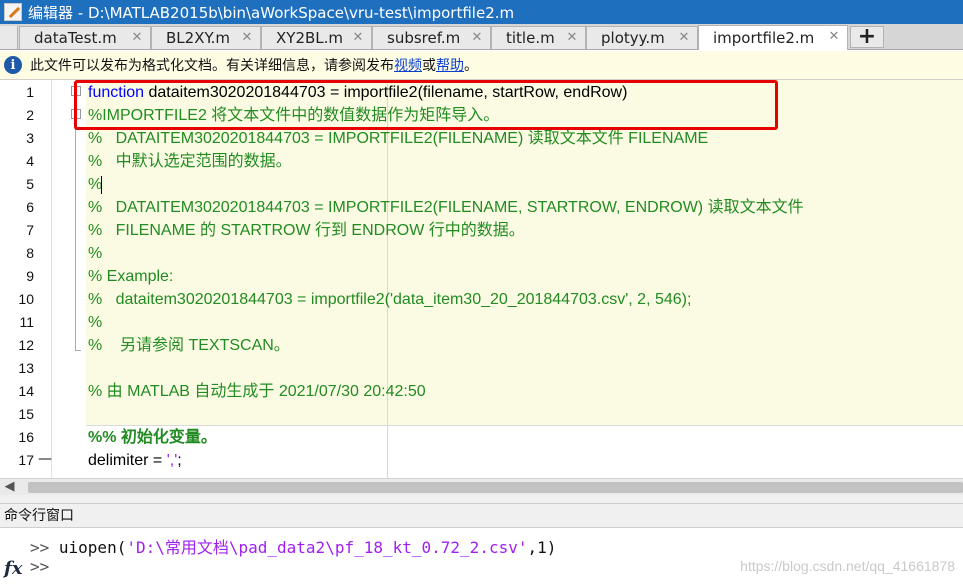  I want to click on line-number: 2, so click(30, 115).